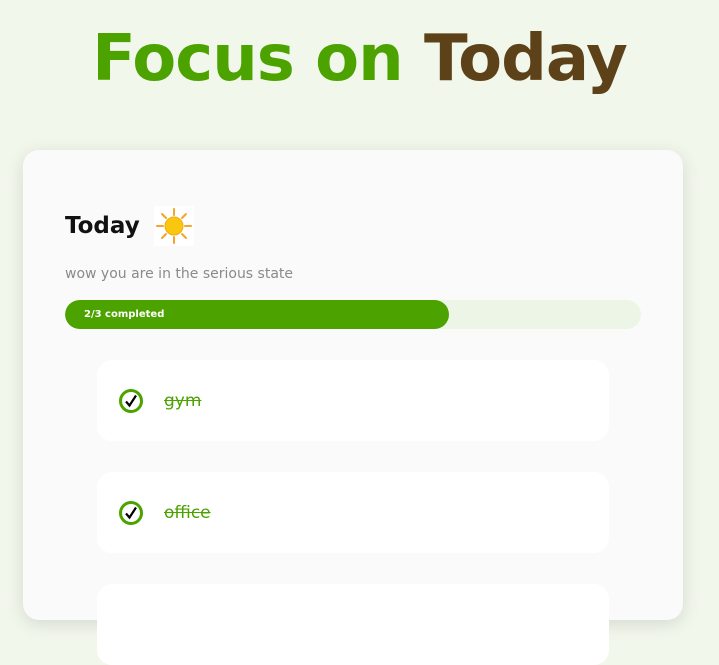  Describe the element at coordinates (247, 59) in the screenshot. I see `heading-word-focus: Focus on` at that location.